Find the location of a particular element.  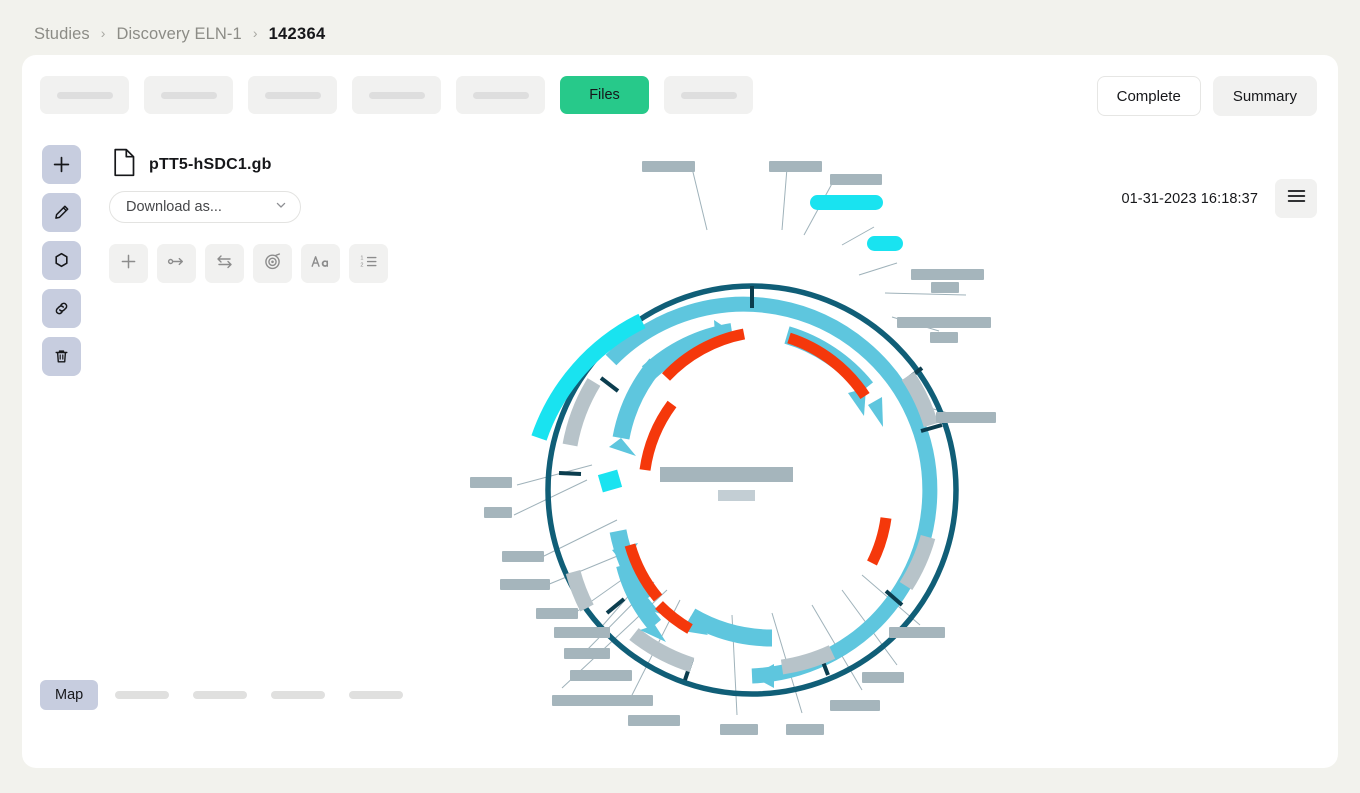

delete-button is located at coordinates (61, 356).